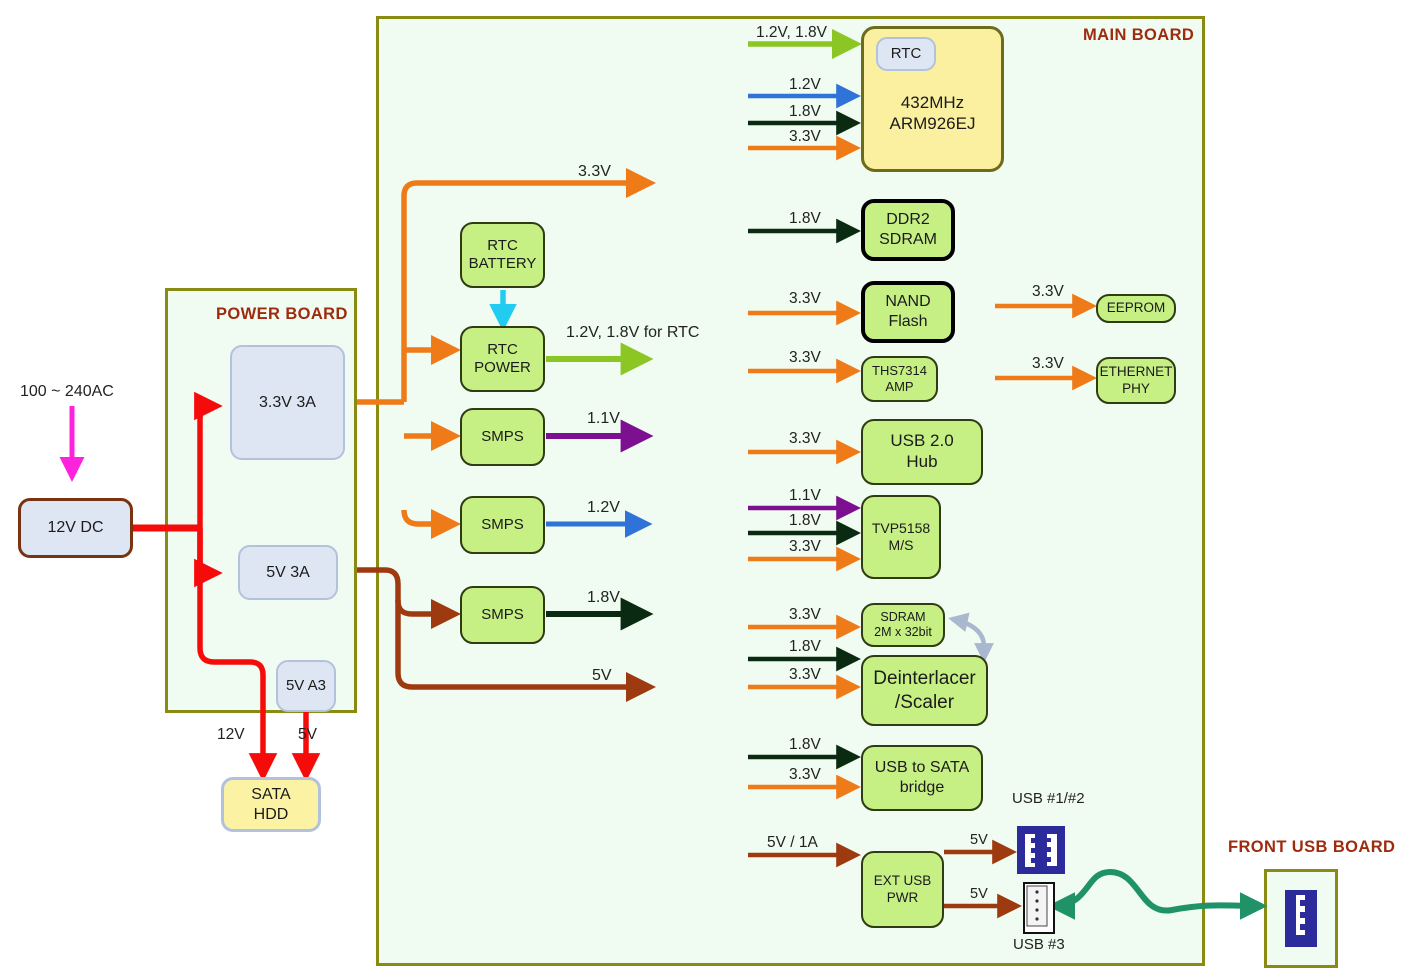 The height and width of the screenshot is (978, 1401). I want to click on out-12v-label: 12V, so click(231, 734).